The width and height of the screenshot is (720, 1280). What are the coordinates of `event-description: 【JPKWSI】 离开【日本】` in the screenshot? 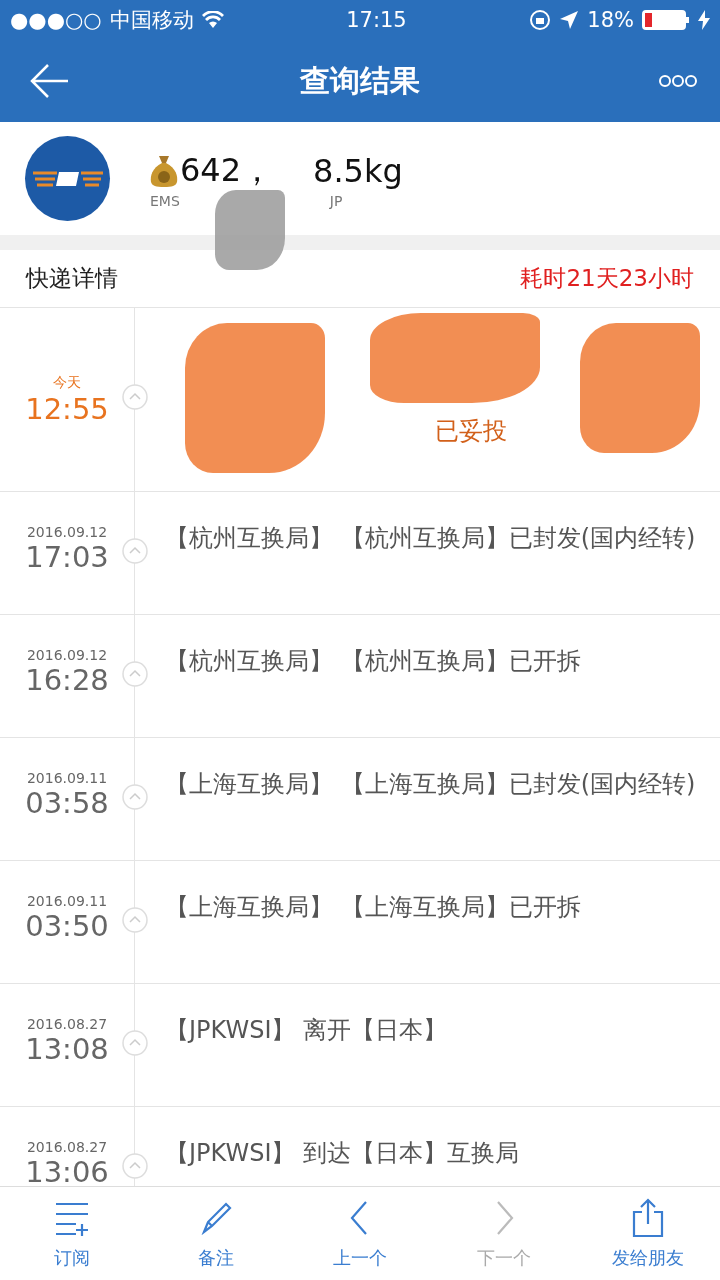 It's located at (307, 1030).